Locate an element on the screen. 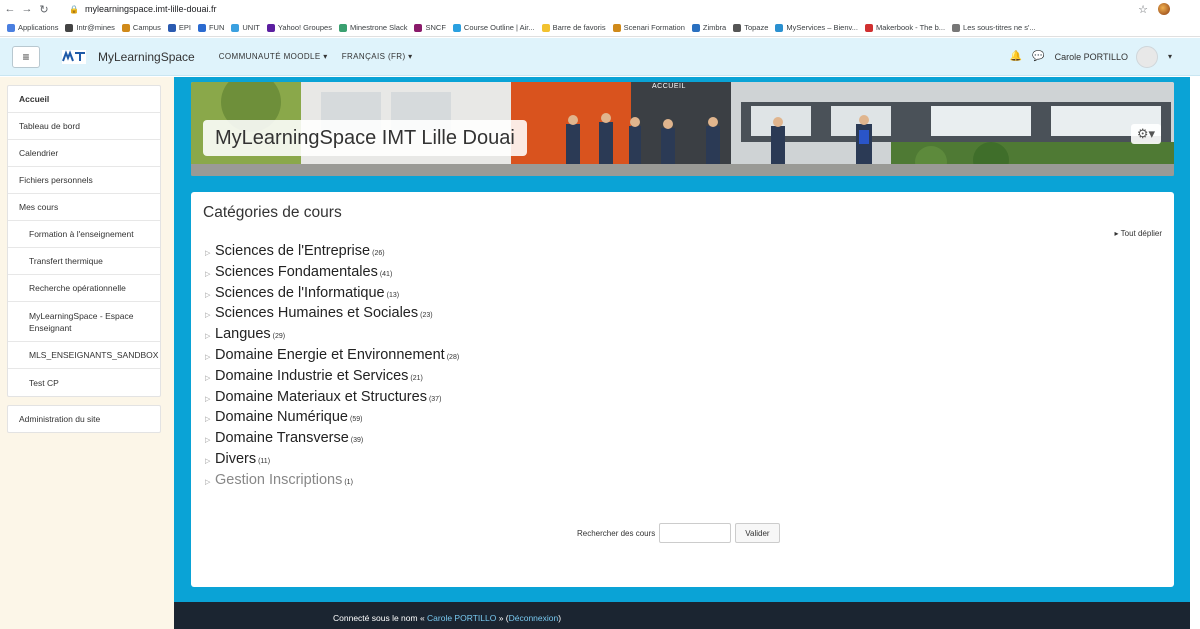  menu-toggle-button: ≡ is located at coordinates (26, 56).